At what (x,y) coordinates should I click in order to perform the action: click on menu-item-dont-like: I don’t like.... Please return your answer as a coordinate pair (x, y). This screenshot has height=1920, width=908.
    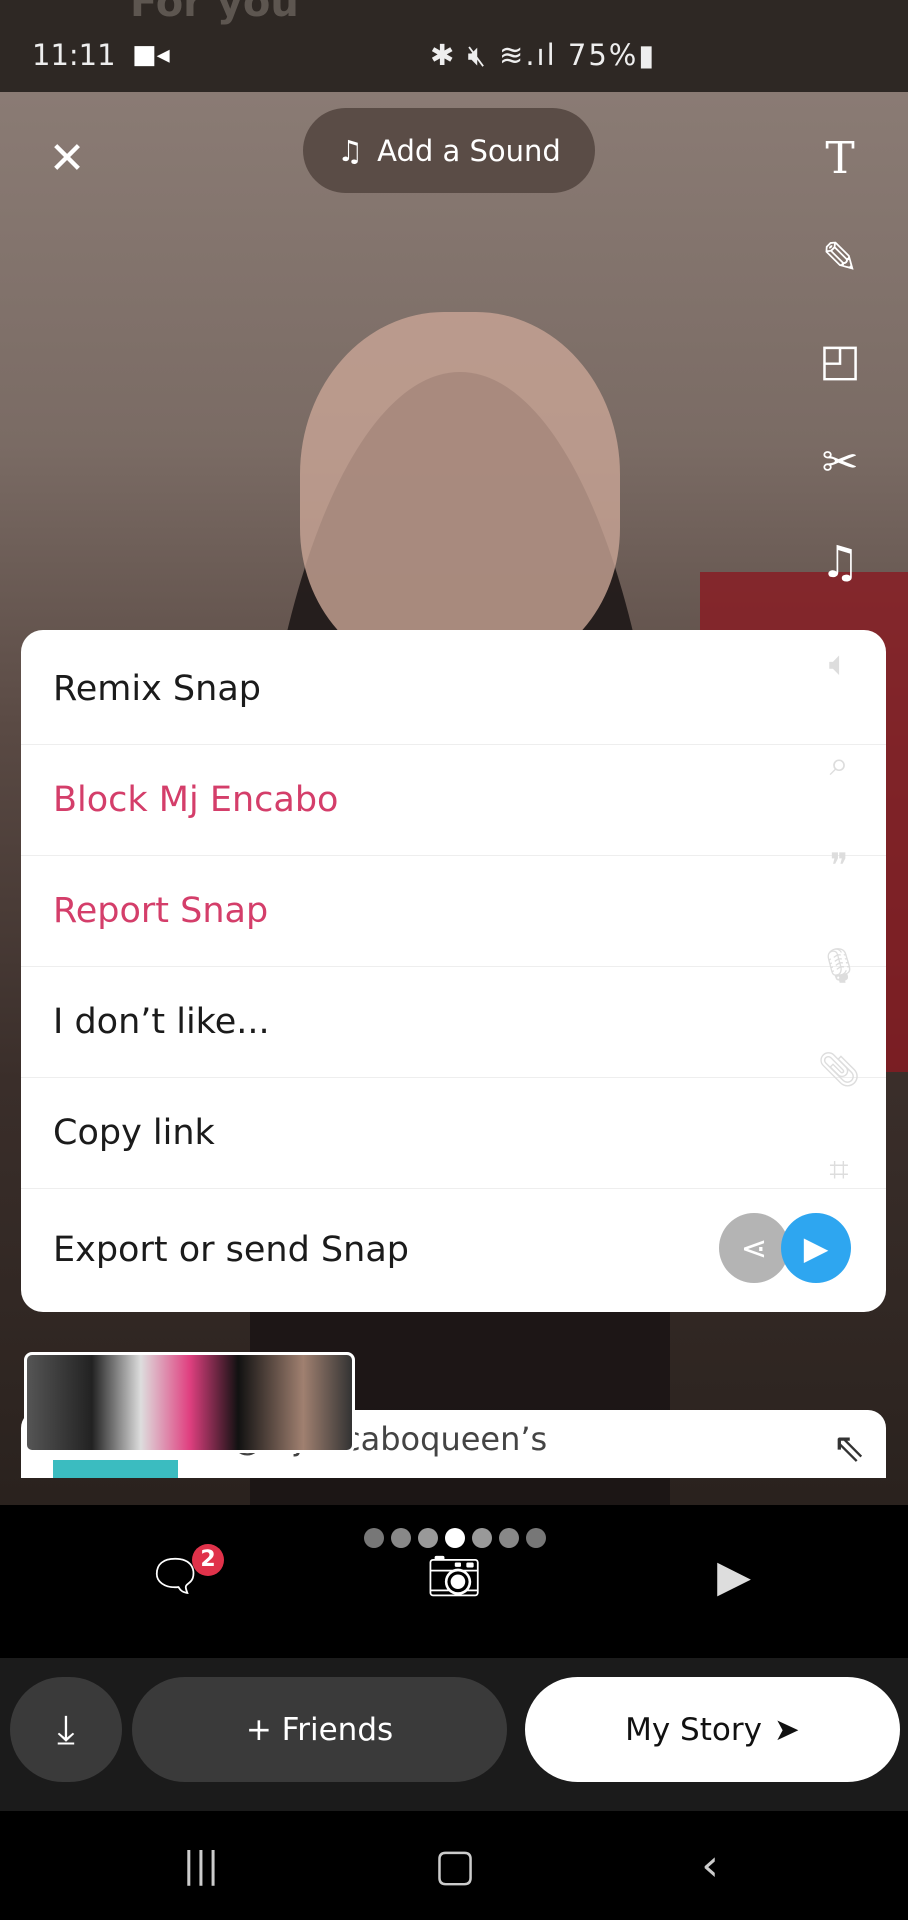
    Looking at the image, I should click on (453, 1022).